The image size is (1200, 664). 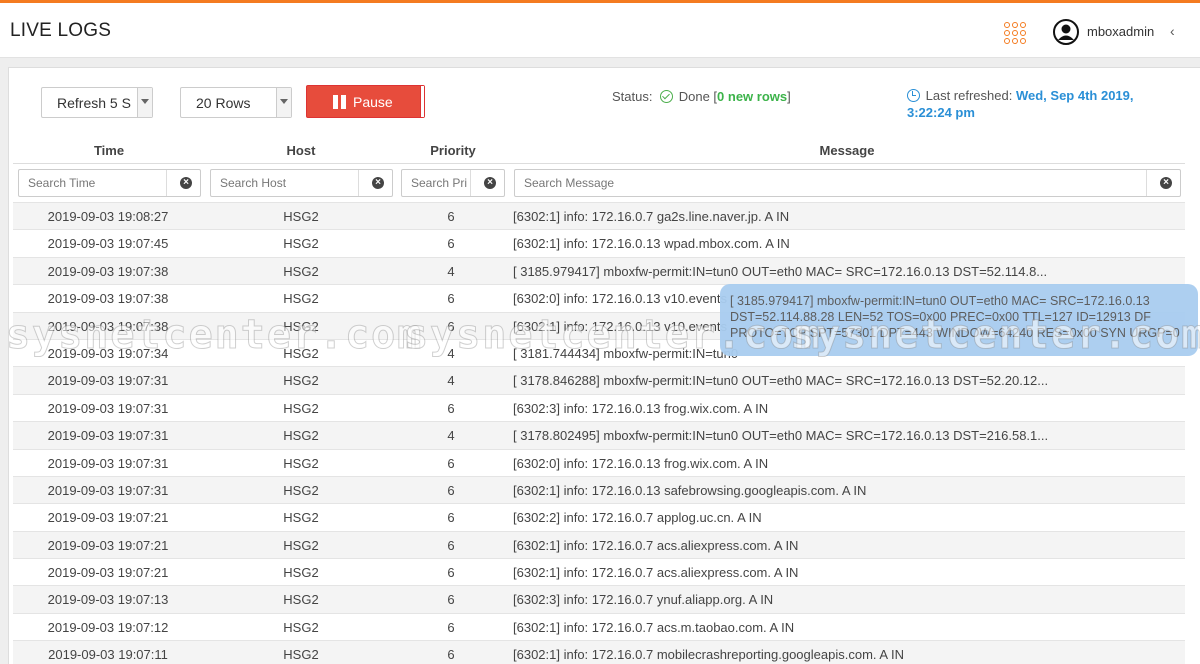 What do you see at coordinates (913, 95) in the screenshot?
I see `clock-icon` at bounding box center [913, 95].